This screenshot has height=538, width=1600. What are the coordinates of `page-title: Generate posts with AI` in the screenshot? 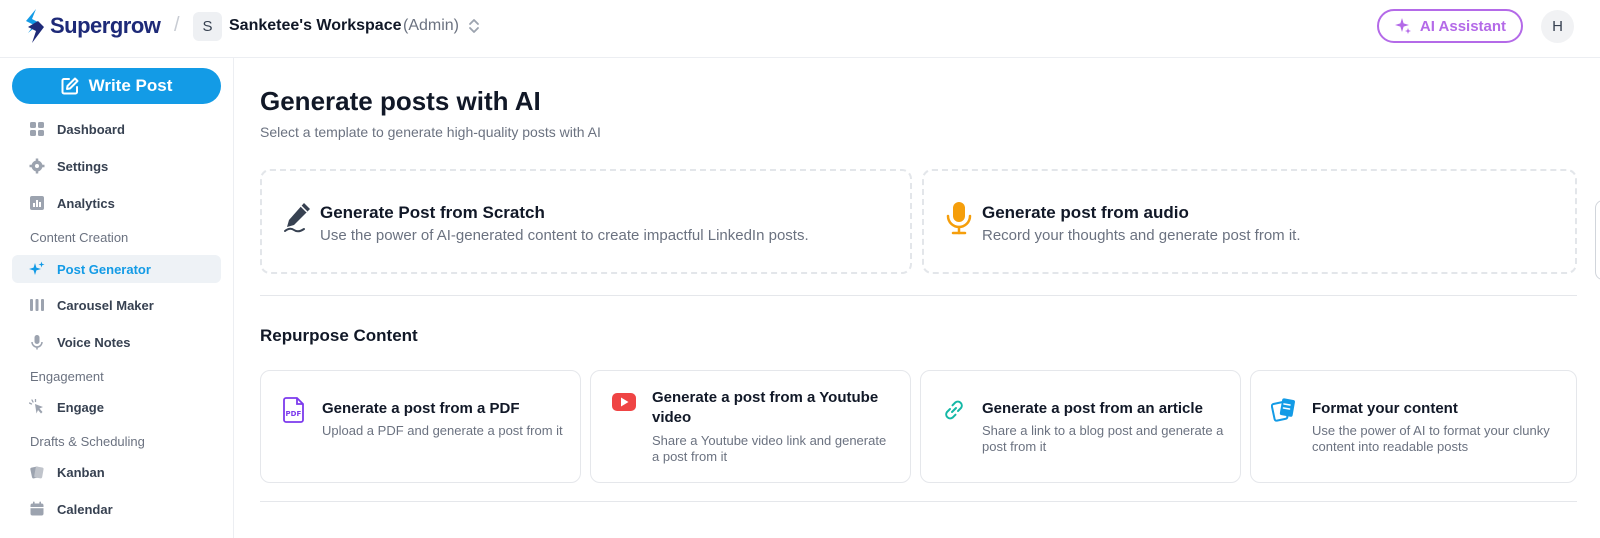 It's located at (400, 101).